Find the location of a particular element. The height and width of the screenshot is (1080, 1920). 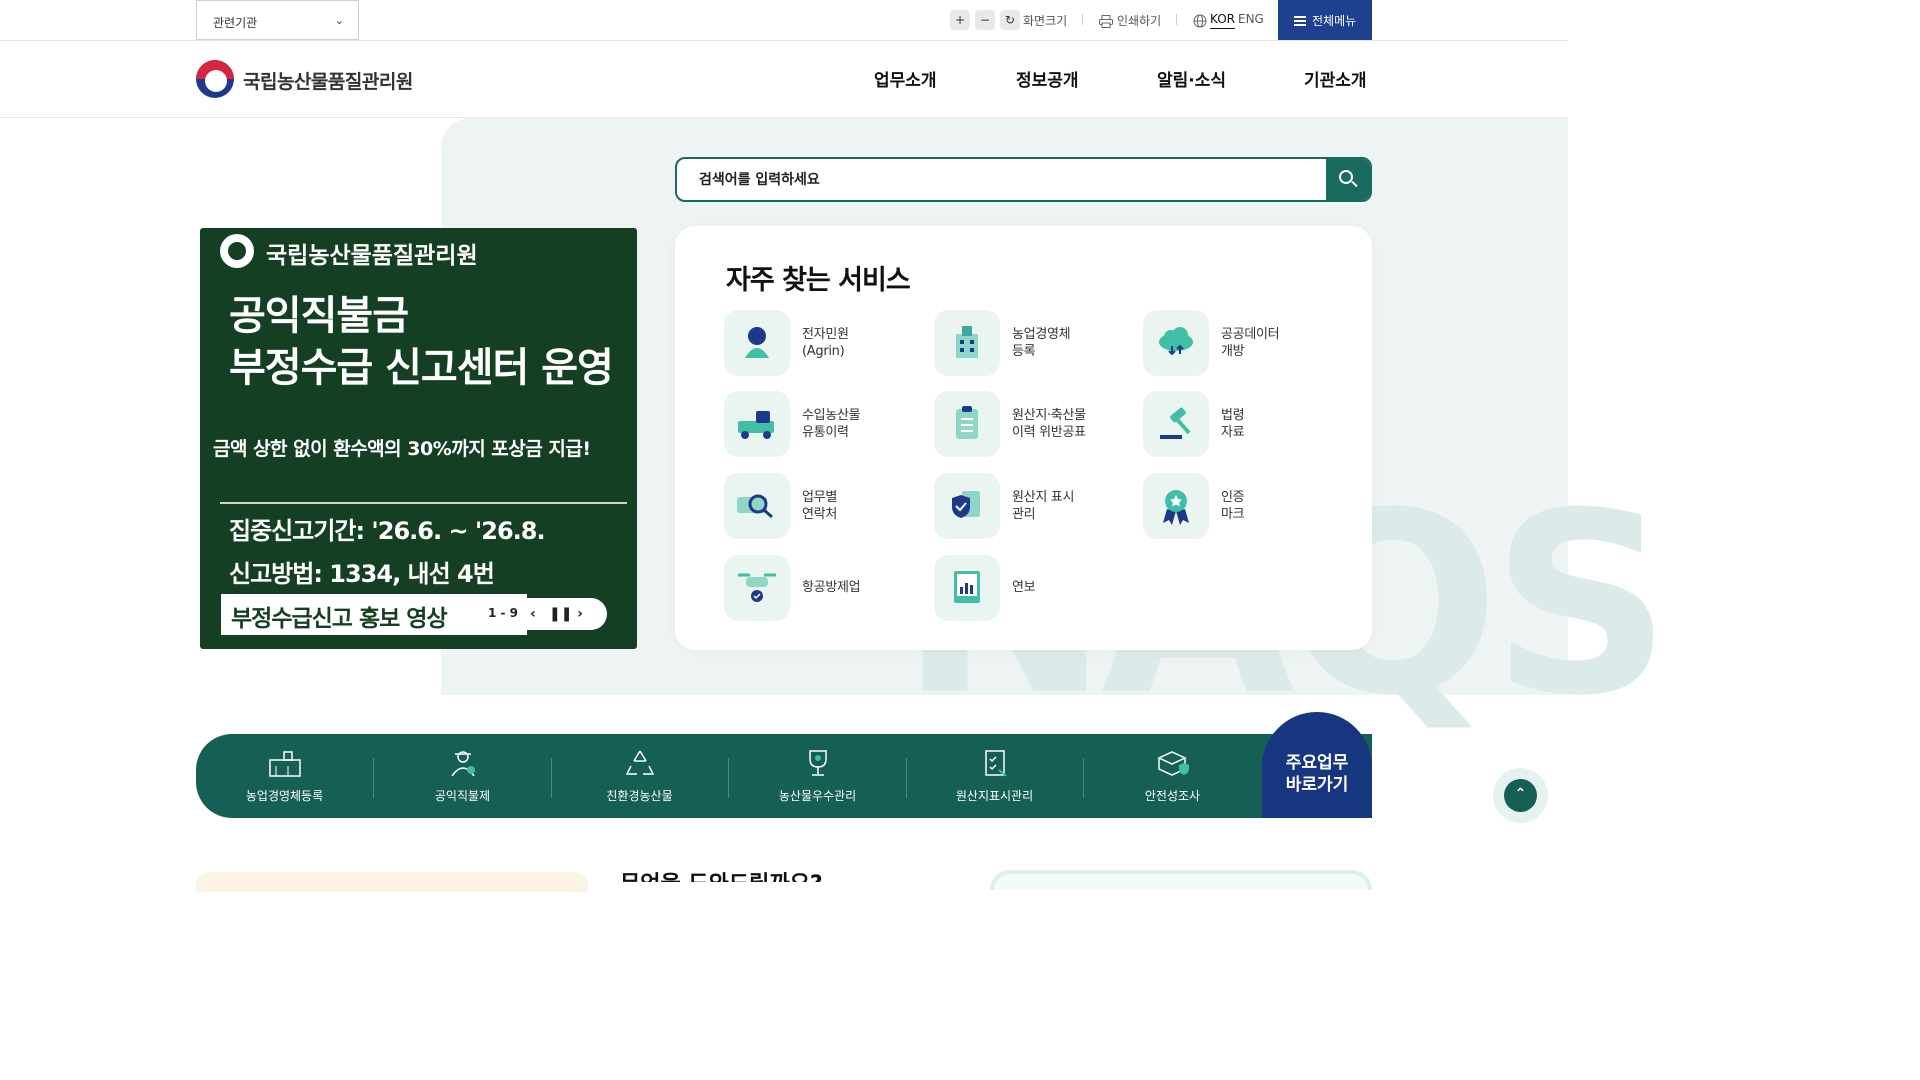

truck-icon is located at coordinates (757, 424).